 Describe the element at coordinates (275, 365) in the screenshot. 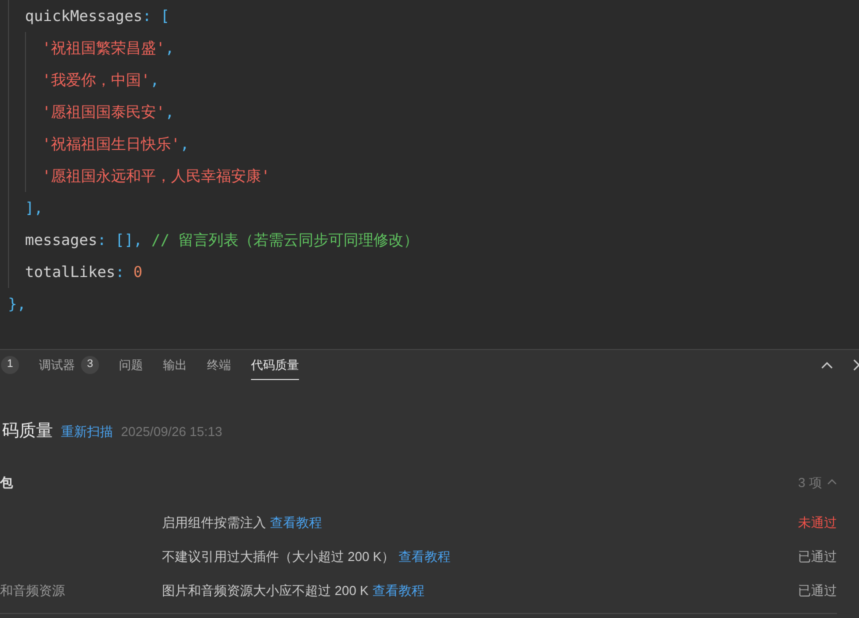

I see `panel-tab: 代码质量` at that location.